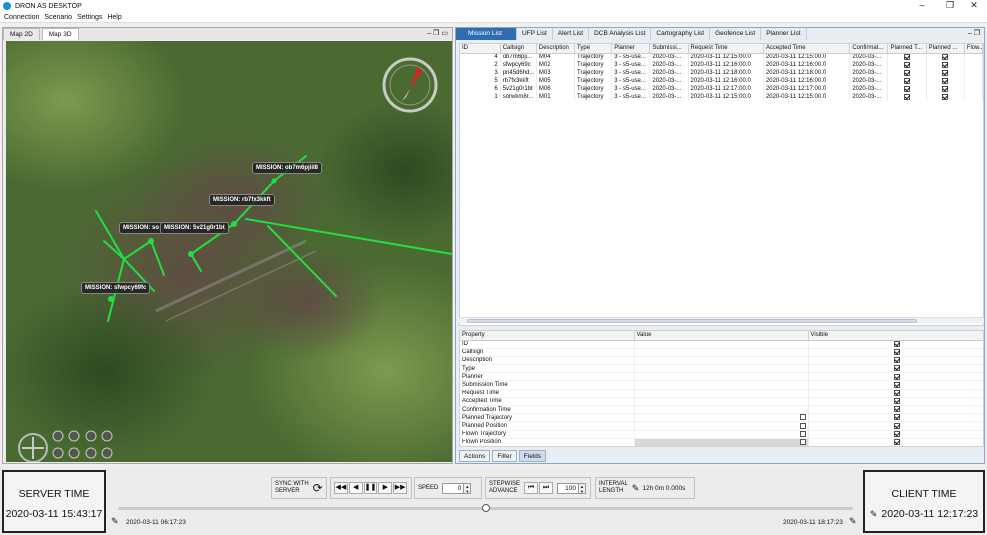 This screenshot has height=535, width=987. What do you see at coordinates (453, 488) in the screenshot?
I see `speed-input: 0` at bounding box center [453, 488].